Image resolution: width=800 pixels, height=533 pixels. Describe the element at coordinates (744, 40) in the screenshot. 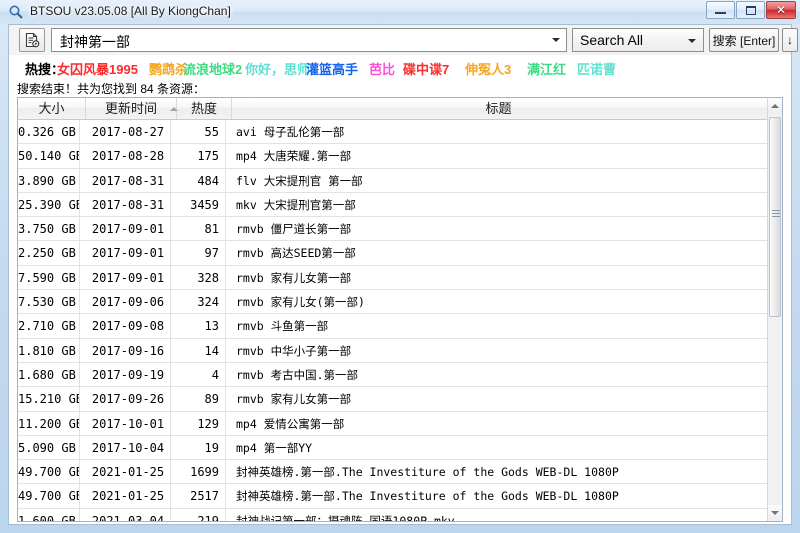

I see `search-button: 搜索 [Enter]` at that location.